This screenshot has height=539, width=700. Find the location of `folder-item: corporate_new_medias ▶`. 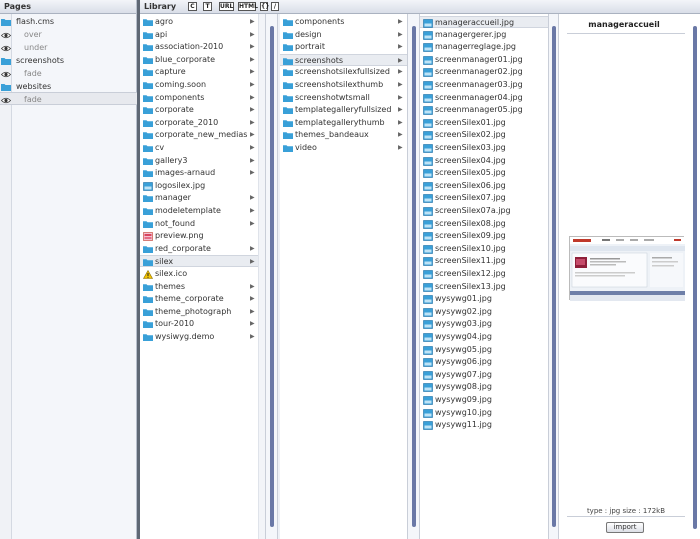

folder-item: corporate_new_medias ▶ is located at coordinates (199, 135).